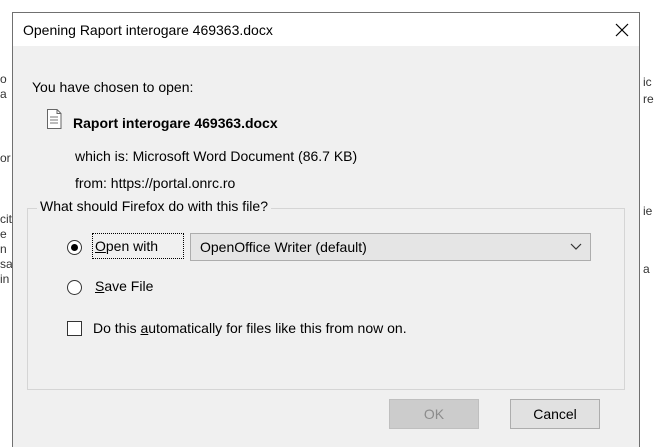 The width and height of the screenshot is (657, 447). What do you see at coordinates (647, 82) in the screenshot?
I see `background-text: ic` at bounding box center [647, 82].